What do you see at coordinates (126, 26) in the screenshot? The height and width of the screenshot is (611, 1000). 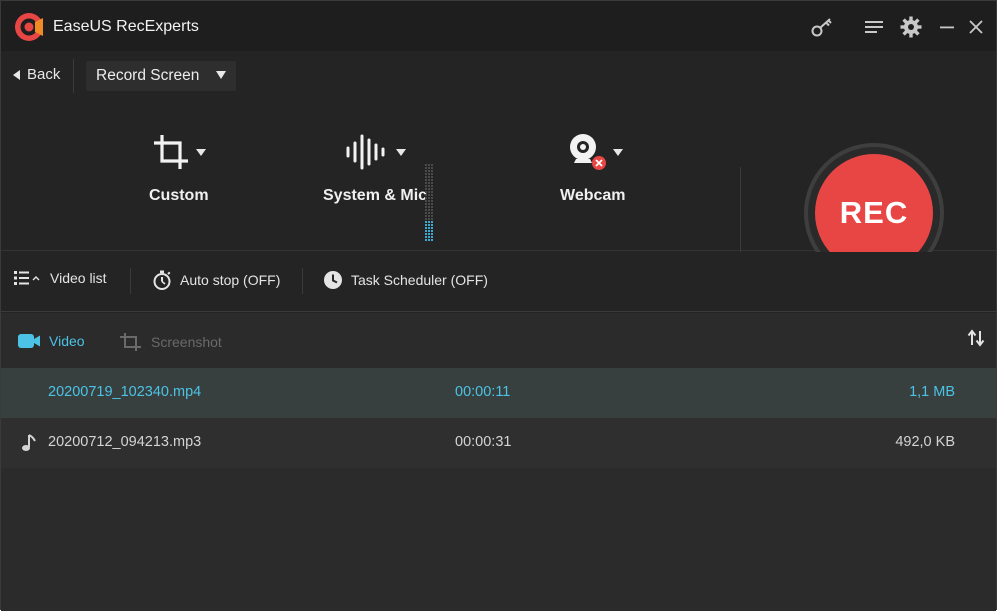 I see `app-title: EaseUS RecExperts` at bounding box center [126, 26].